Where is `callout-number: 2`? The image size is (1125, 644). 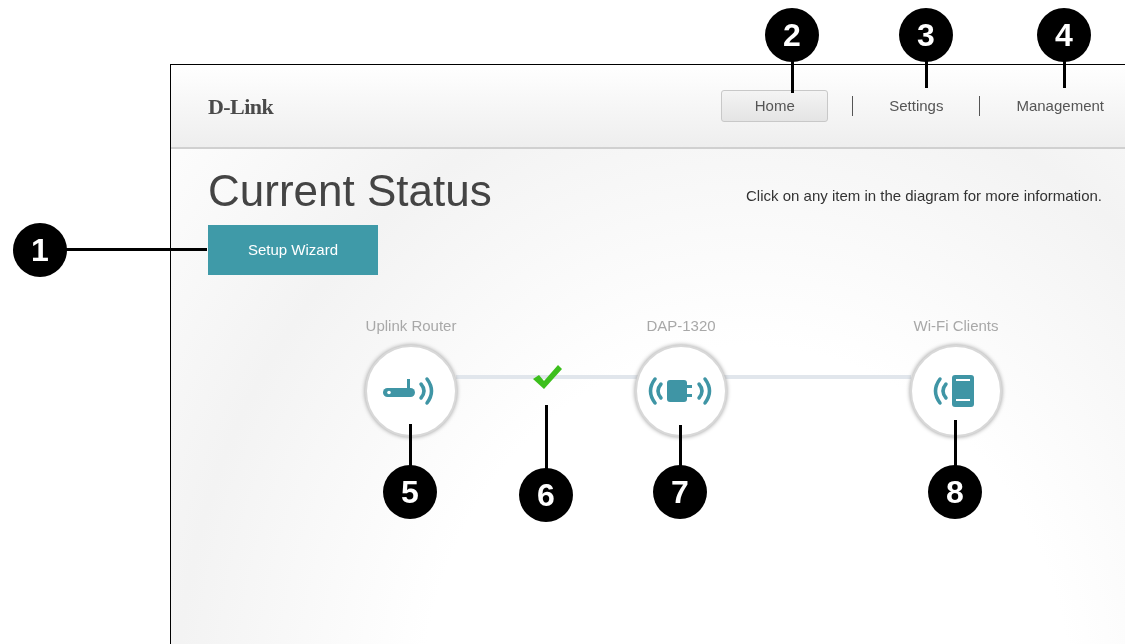 callout-number: 2 is located at coordinates (792, 35).